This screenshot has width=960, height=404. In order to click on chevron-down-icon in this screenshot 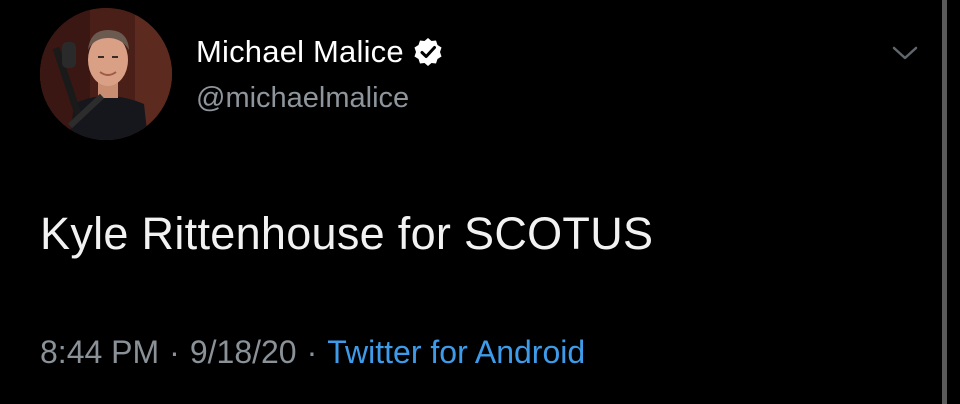, I will do `click(905, 53)`.